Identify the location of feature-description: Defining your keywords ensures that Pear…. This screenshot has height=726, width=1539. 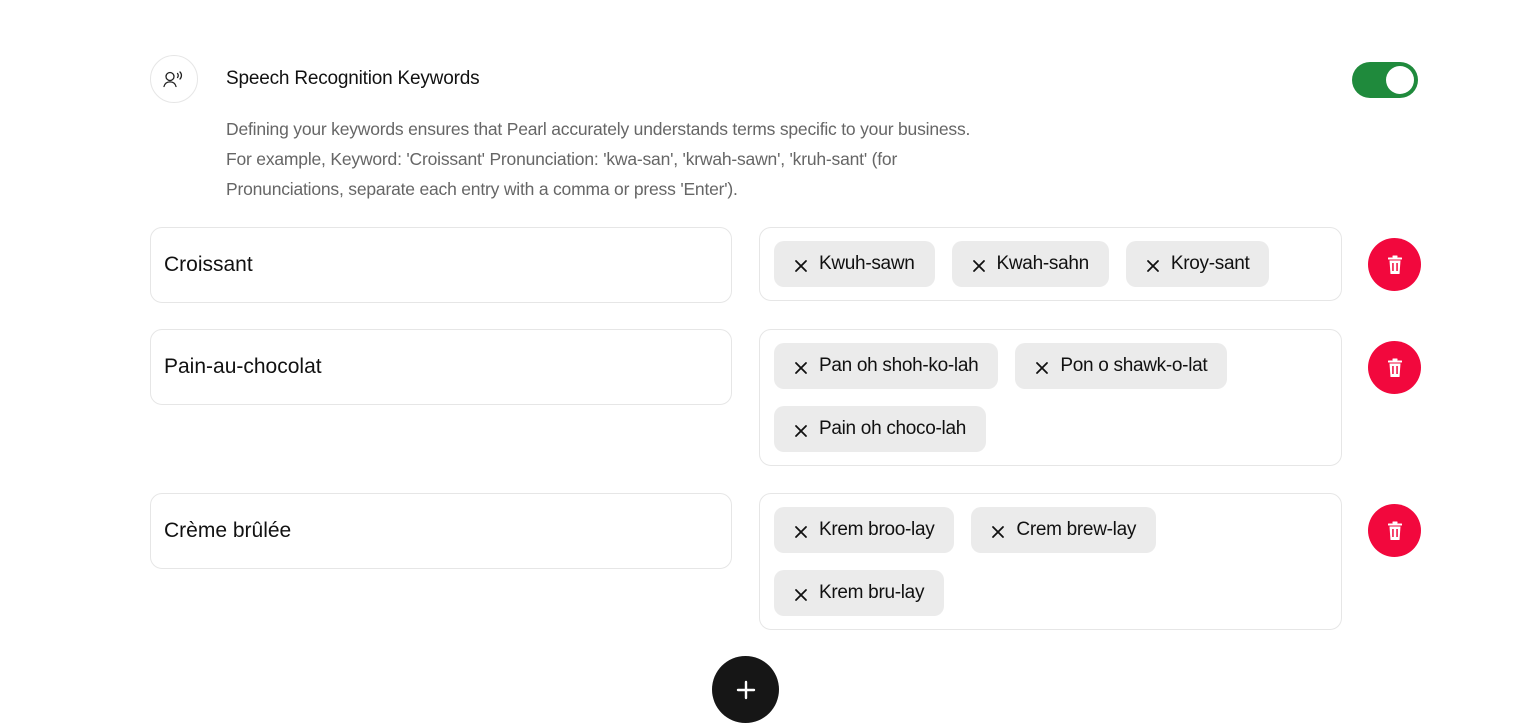
(598, 159).